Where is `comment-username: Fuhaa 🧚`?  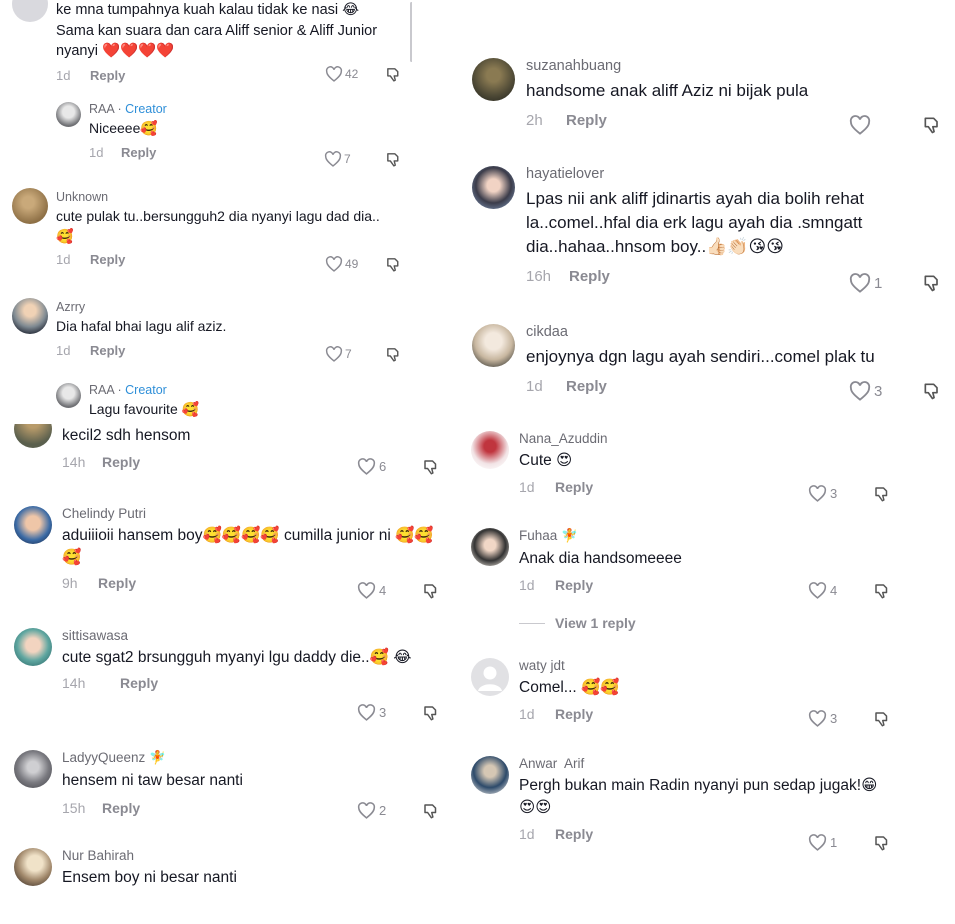 comment-username: Fuhaa 🧚 is located at coordinates (699, 536).